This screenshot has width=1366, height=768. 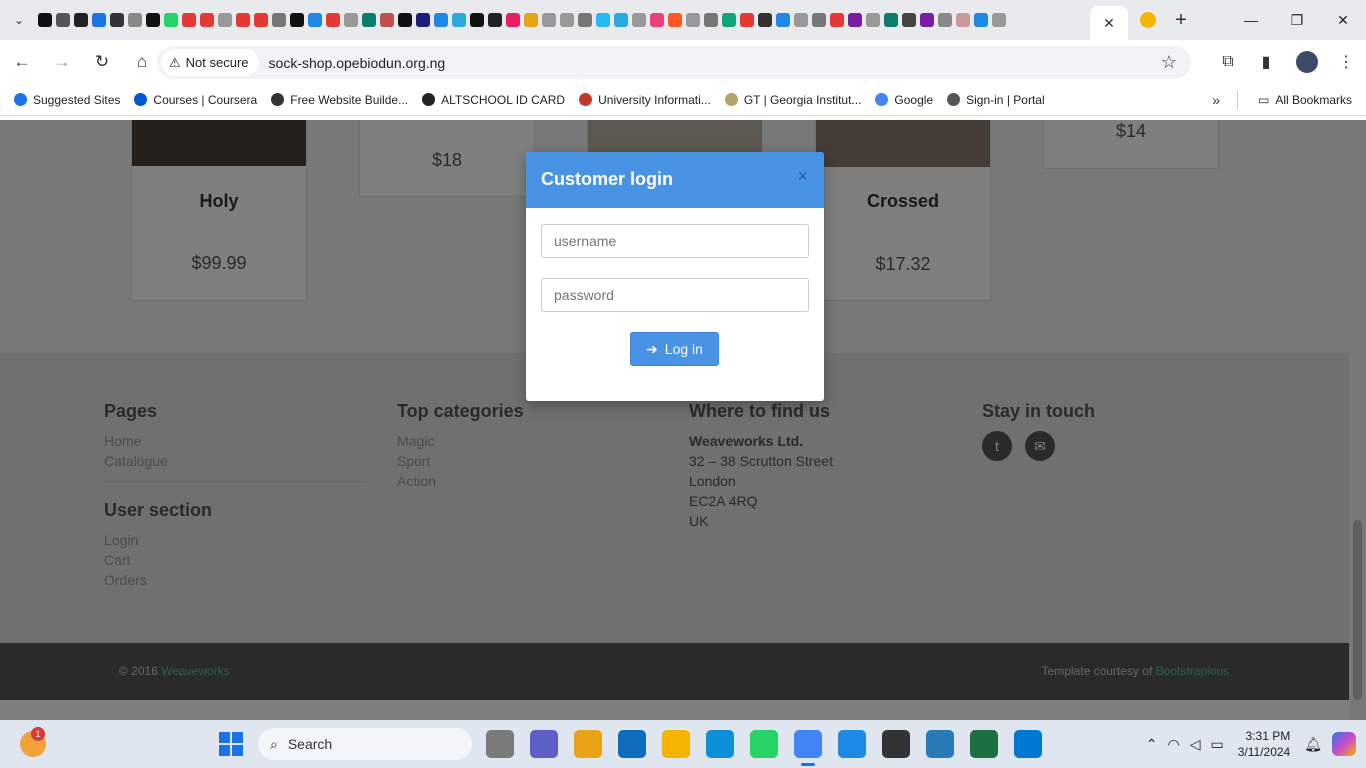 What do you see at coordinates (19, 20) in the screenshot?
I see `tab-search-dropdown: ⌄` at bounding box center [19, 20].